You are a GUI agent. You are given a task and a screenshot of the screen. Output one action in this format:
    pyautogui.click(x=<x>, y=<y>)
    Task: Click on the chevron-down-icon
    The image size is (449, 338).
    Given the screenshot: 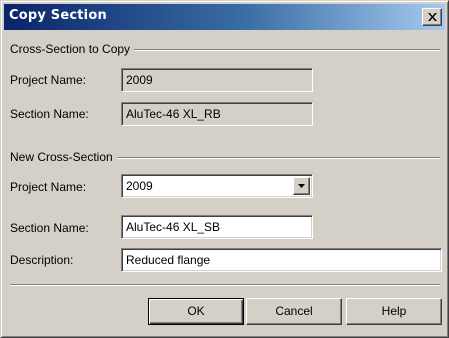 What is the action you would take?
    pyautogui.click(x=301, y=186)
    